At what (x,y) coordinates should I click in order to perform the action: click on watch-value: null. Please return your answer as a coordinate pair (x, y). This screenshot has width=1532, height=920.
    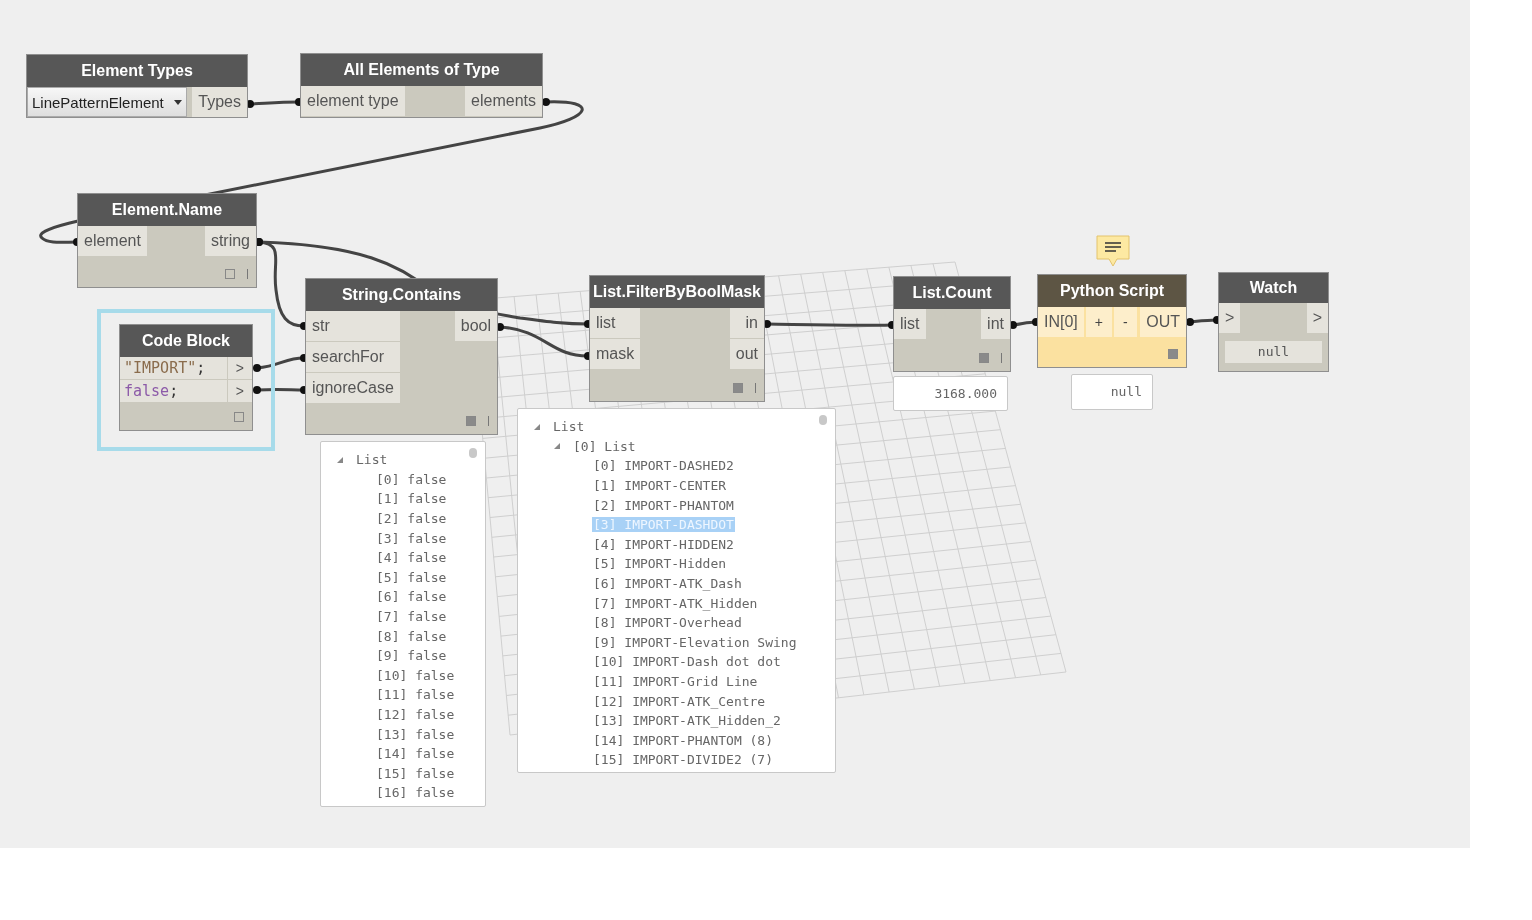
    Looking at the image, I should click on (1273, 352).